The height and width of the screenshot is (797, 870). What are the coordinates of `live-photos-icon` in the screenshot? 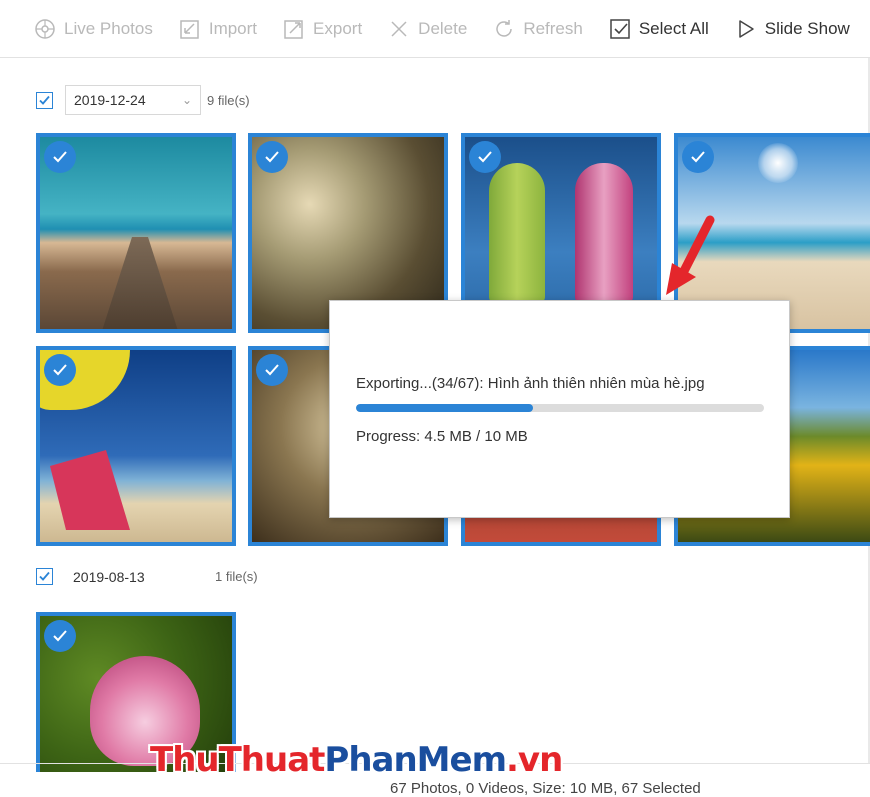 It's located at (45, 28).